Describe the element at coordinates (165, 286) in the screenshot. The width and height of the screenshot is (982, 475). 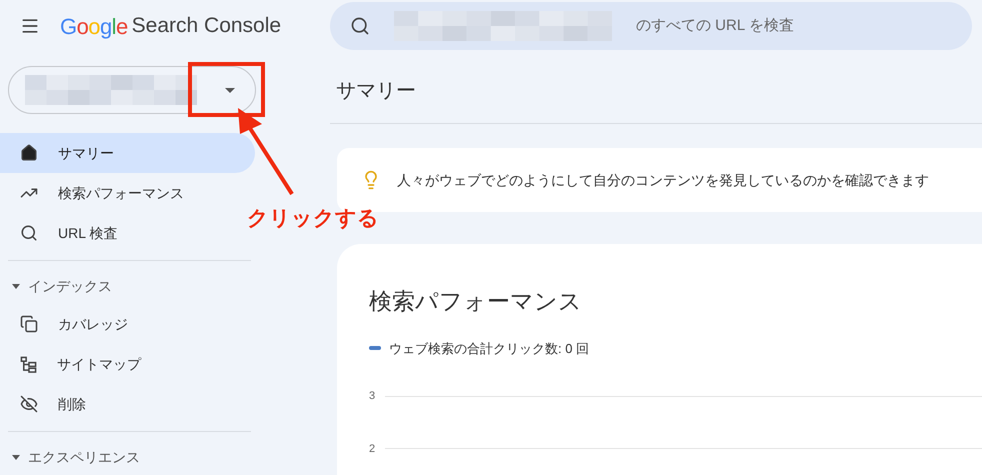
I see `section-header: インデックス` at that location.